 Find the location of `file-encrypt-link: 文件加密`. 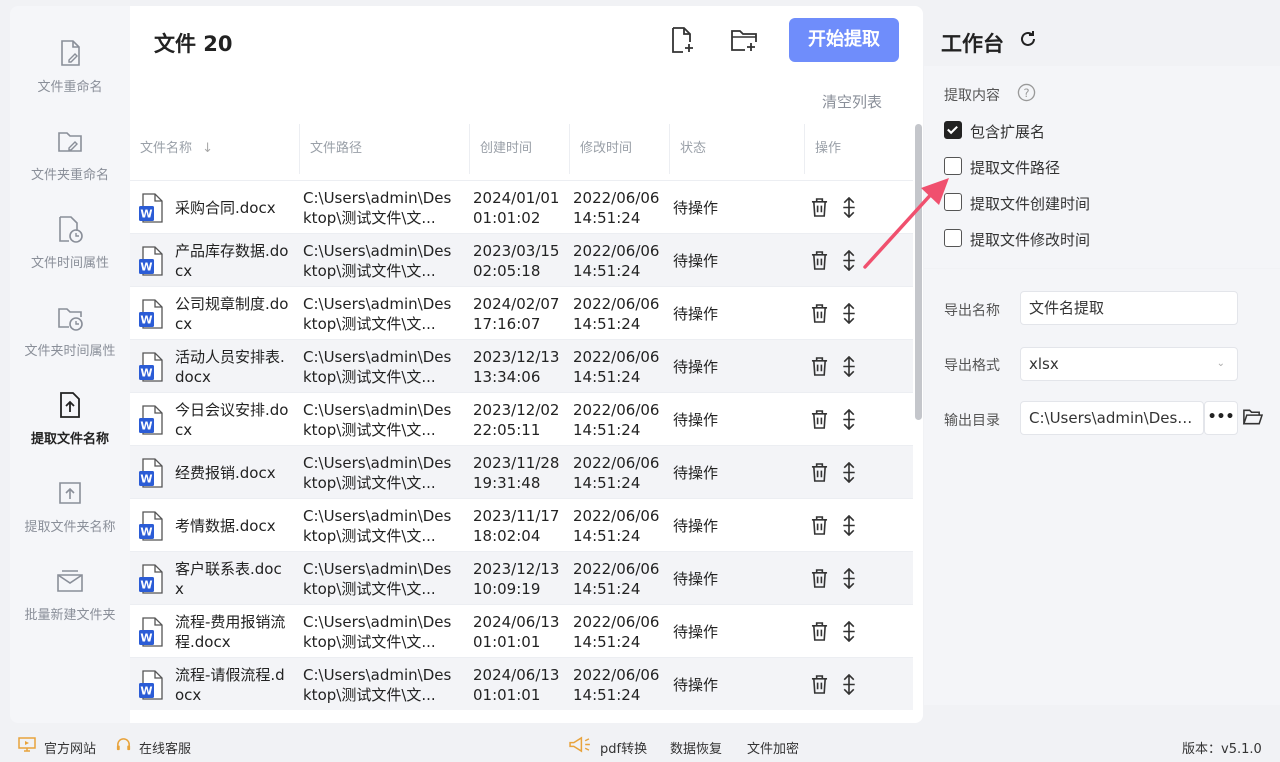

file-encrypt-link: 文件加密 is located at coordinates (773, 747).